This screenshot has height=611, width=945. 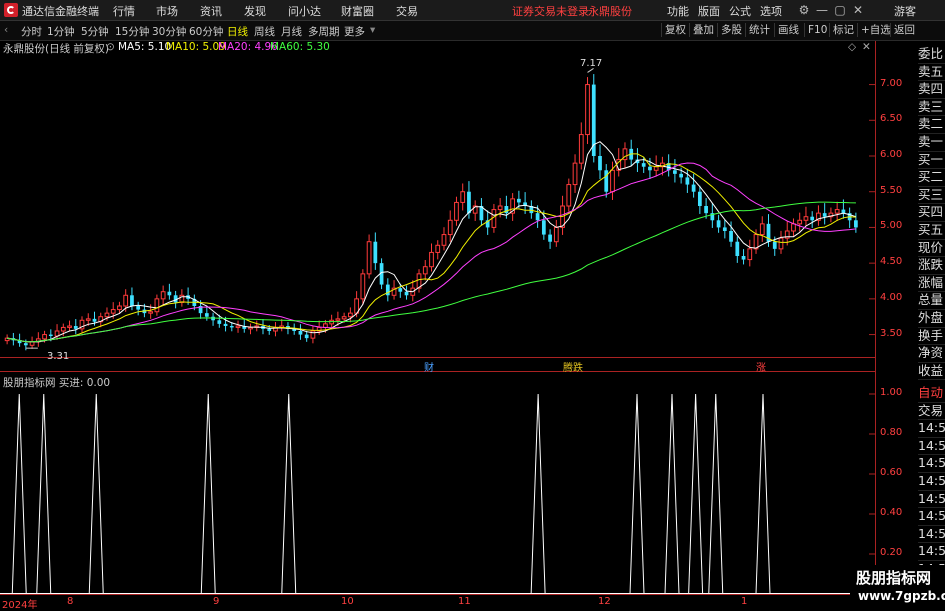 I want to click on period-daily: 日线, so click(x=237, y=31).